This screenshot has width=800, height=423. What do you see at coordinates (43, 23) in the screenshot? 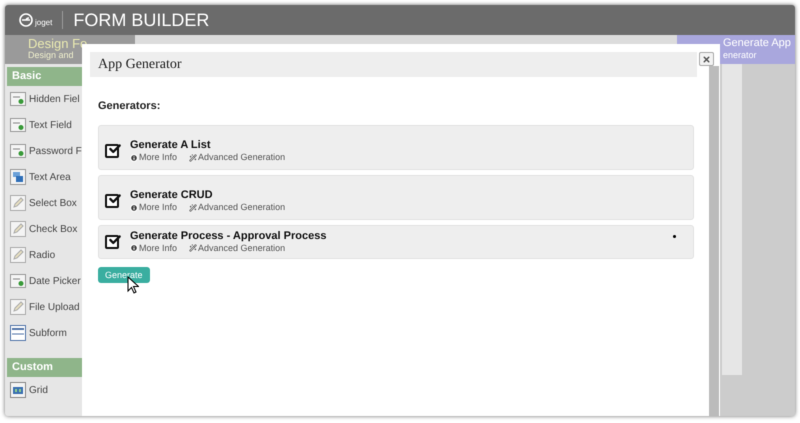
I see `logo-text: joget` at bounding box center [43, 23].